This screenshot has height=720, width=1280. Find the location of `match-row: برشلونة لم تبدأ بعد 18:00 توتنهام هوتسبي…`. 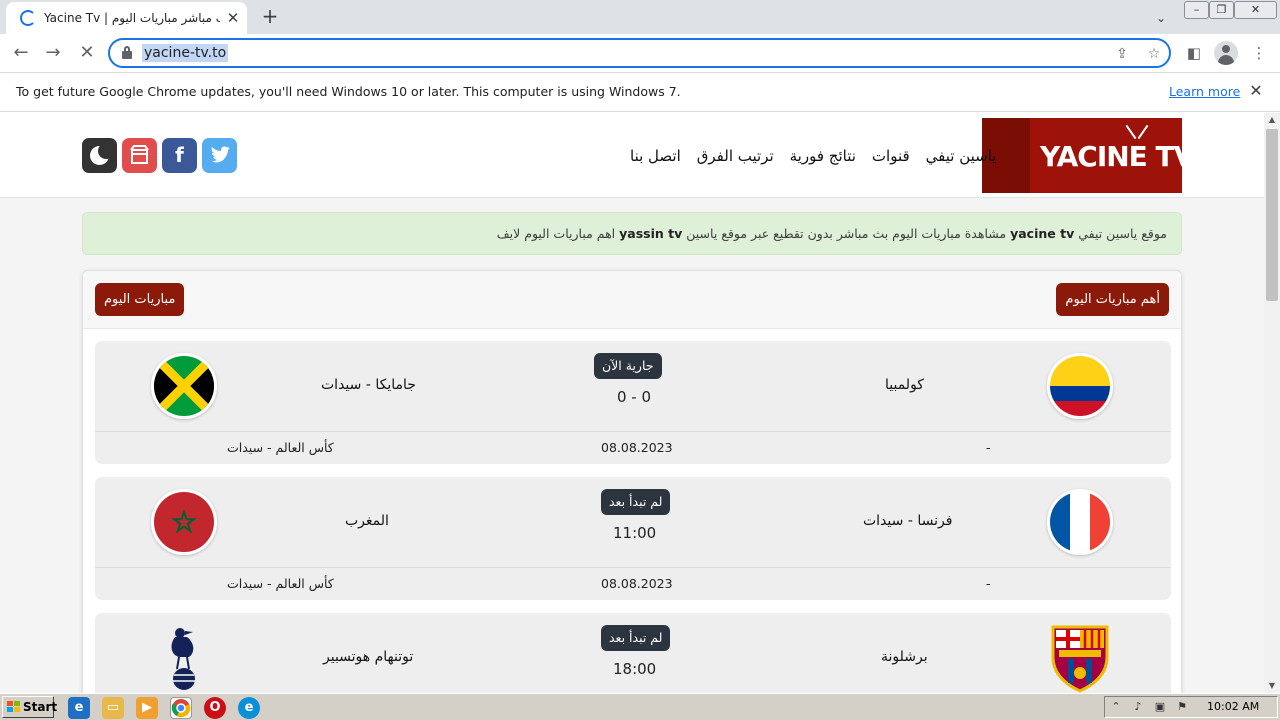

match-row: برشلونة لم تبدأ بعد 18:00 توتنهام هوتسبي… is located at coordinates (633, 653).